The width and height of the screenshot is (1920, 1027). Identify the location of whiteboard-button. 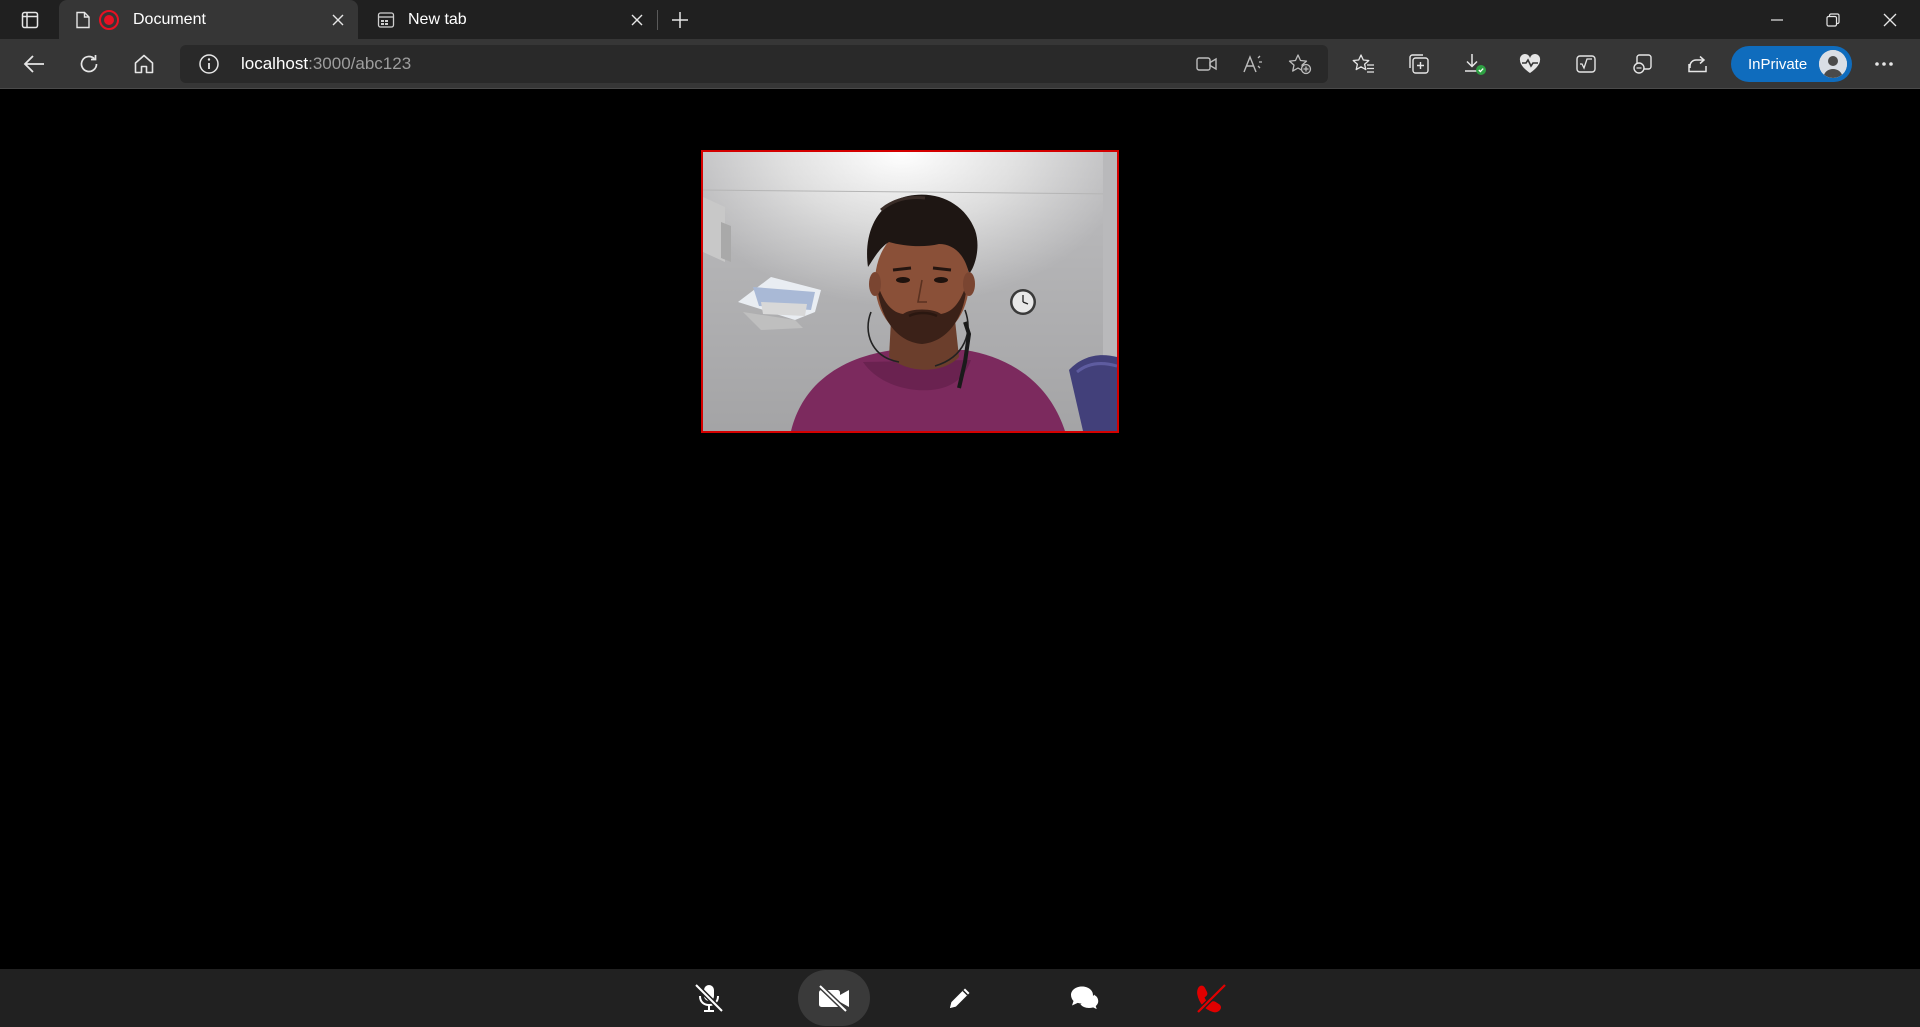
(960, 998).